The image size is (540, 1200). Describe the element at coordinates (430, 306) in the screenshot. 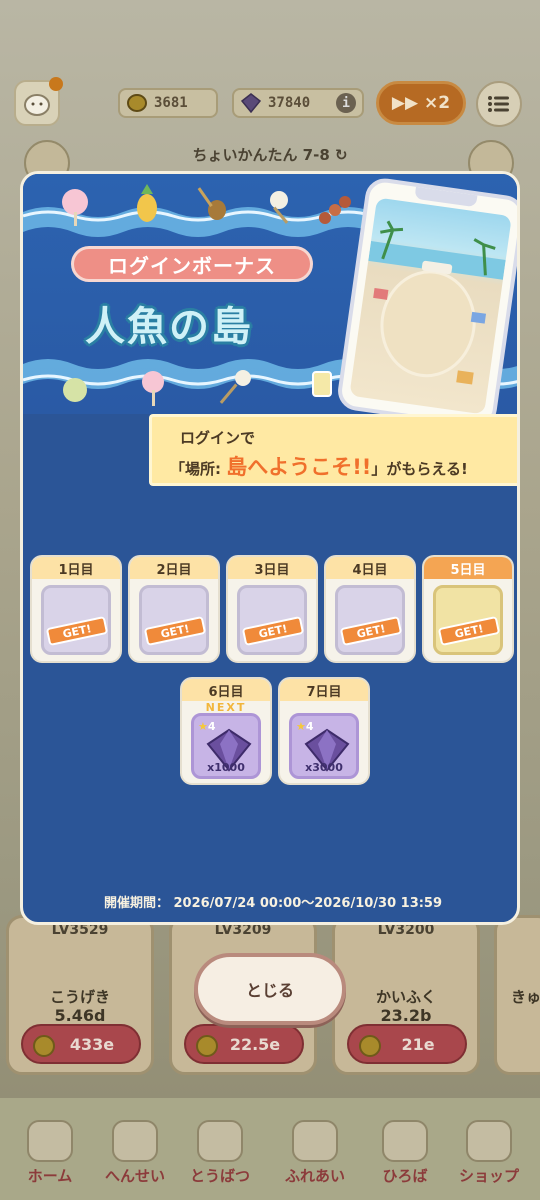

I see `island-background-preview` at that location.